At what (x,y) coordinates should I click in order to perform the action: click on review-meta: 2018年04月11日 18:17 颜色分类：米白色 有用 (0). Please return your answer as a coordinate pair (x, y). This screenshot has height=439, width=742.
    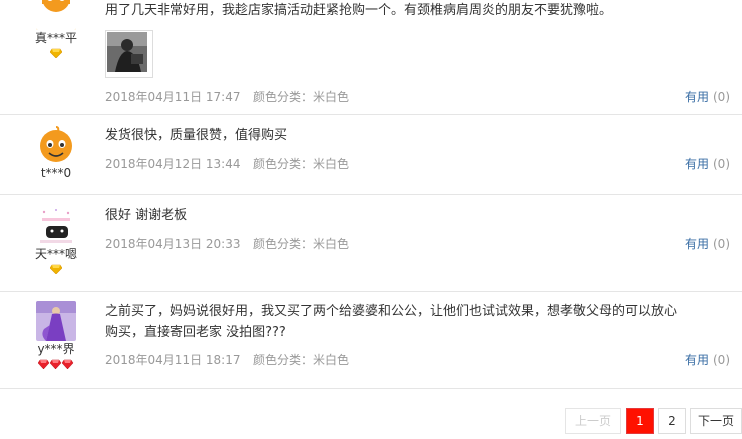
    Looking at the image, I should click on (417, 360).